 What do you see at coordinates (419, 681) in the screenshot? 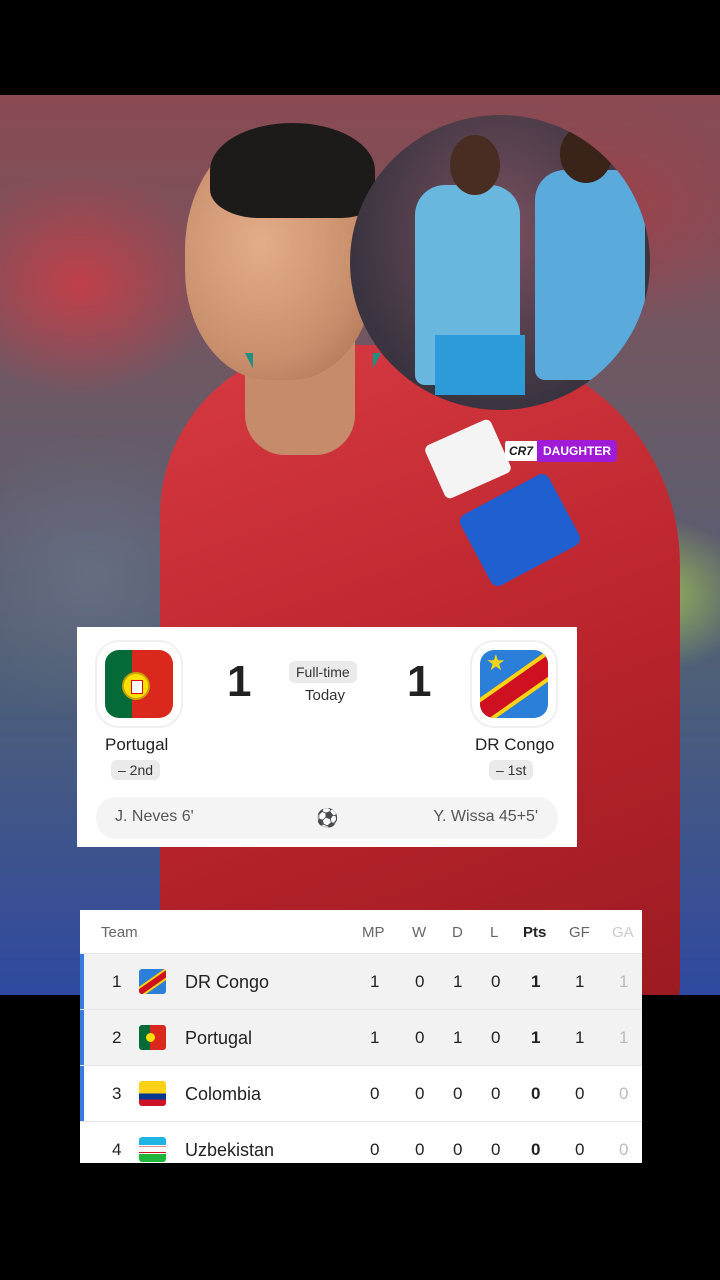
I see `away-score: 1` at bounding box center [419, 681].